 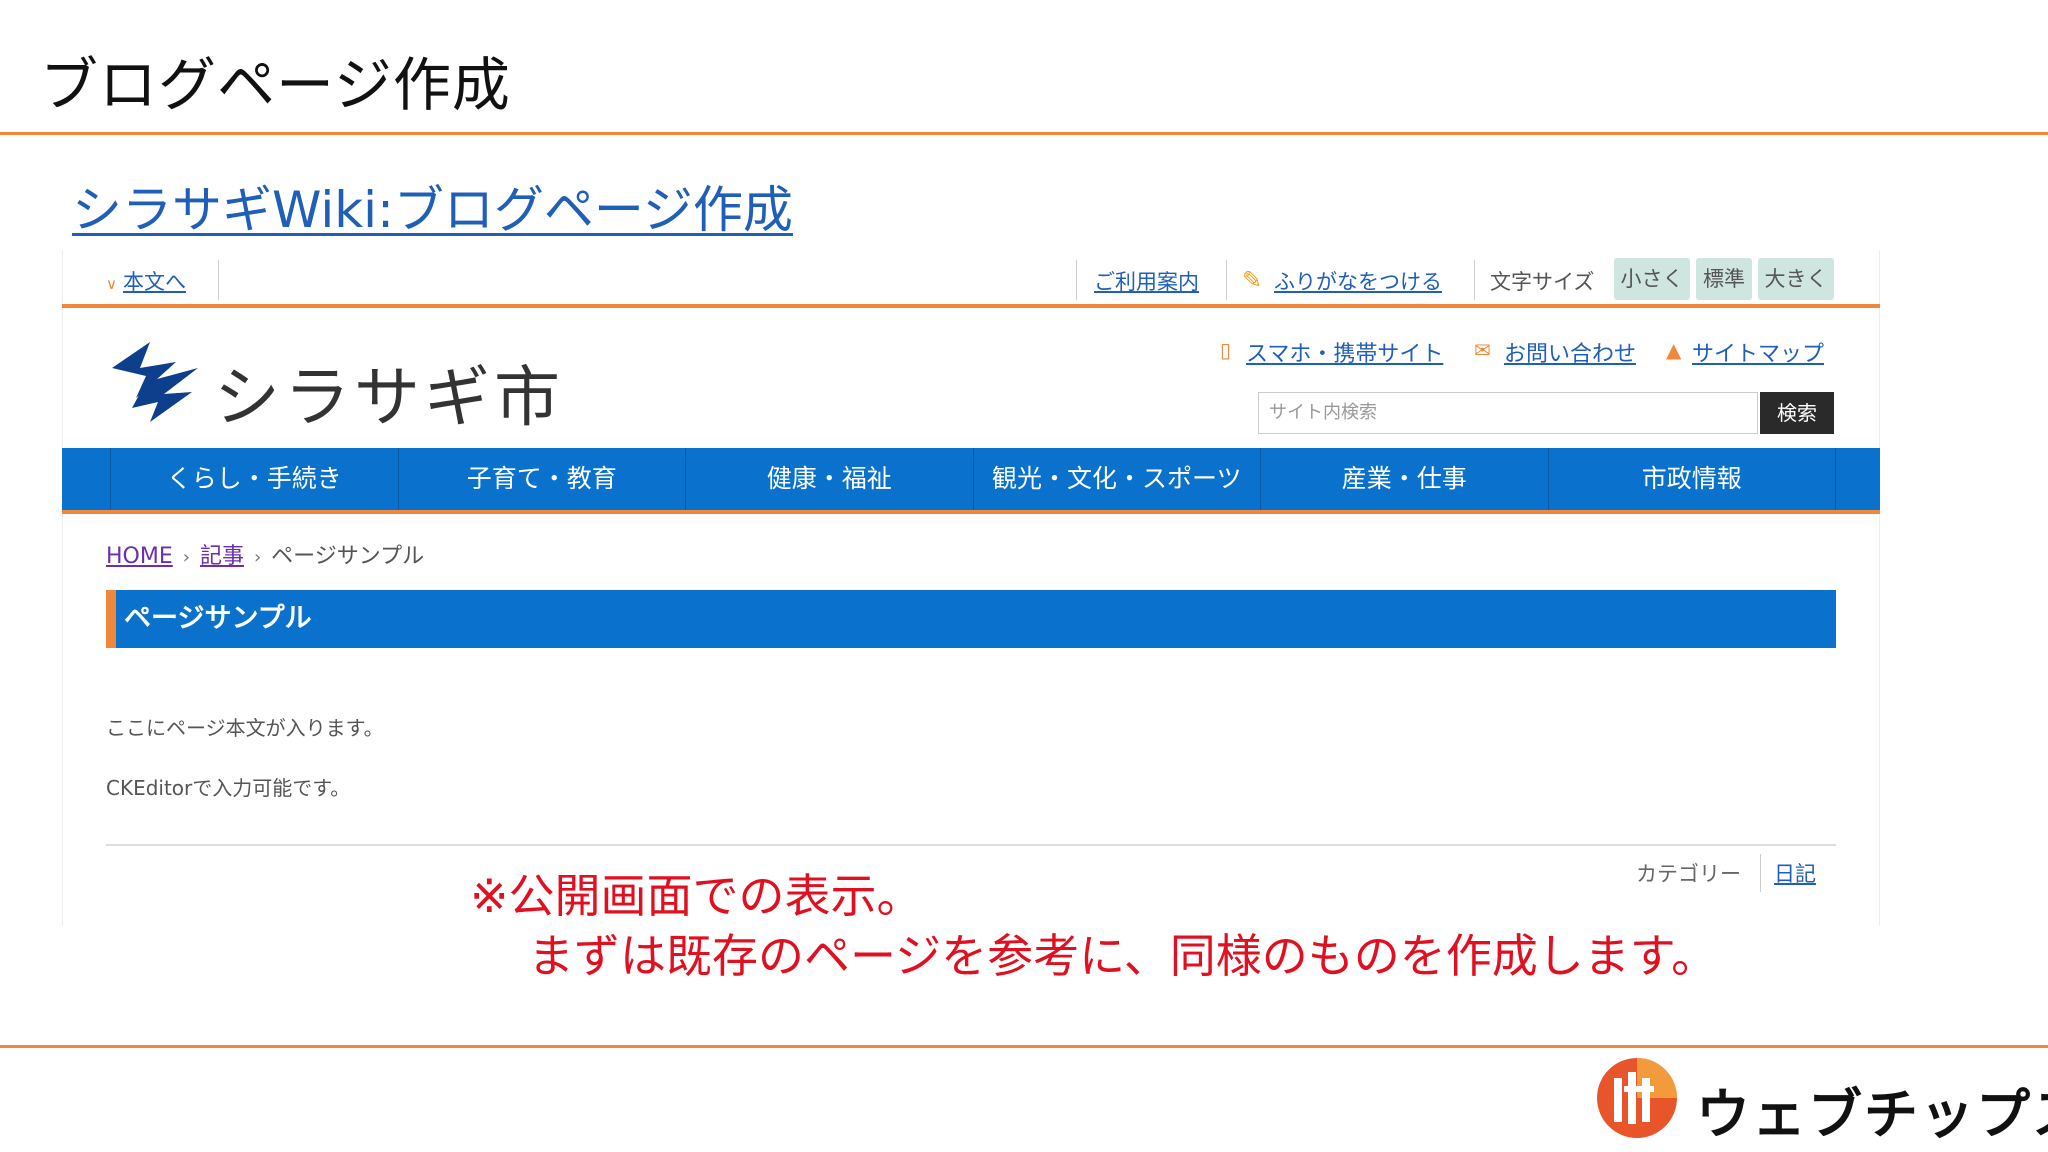 What do you see at coordinates (1688, 874) in the screenshot?
I see `category-label: カテゴリー` at bounding box center [1688, 874].